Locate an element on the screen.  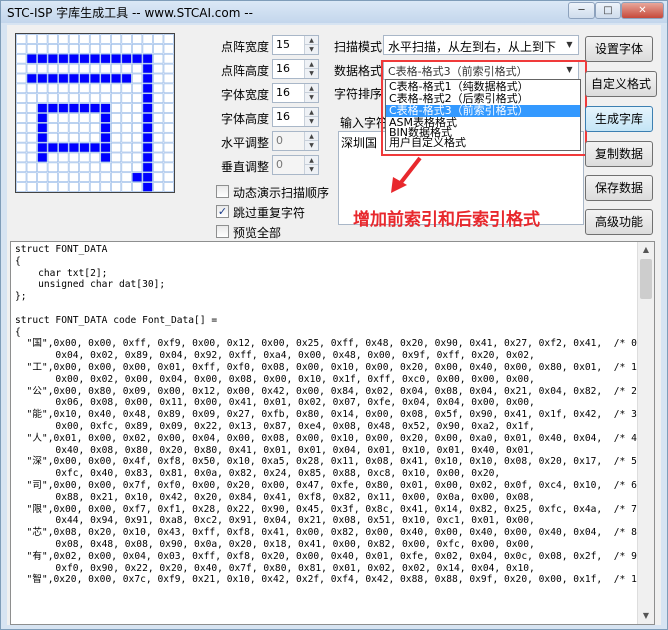
h-adjust-value: 0 is located at coordinates (279, 140).